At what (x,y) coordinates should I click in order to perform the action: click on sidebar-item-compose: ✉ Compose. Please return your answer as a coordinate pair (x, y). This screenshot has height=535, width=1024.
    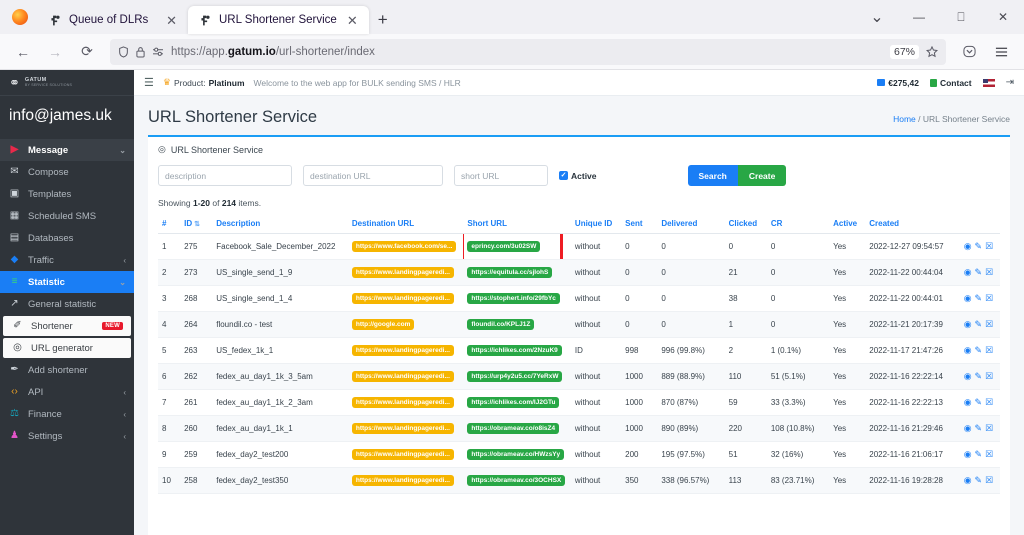
    Looking at the image, I should click on (67, 172).